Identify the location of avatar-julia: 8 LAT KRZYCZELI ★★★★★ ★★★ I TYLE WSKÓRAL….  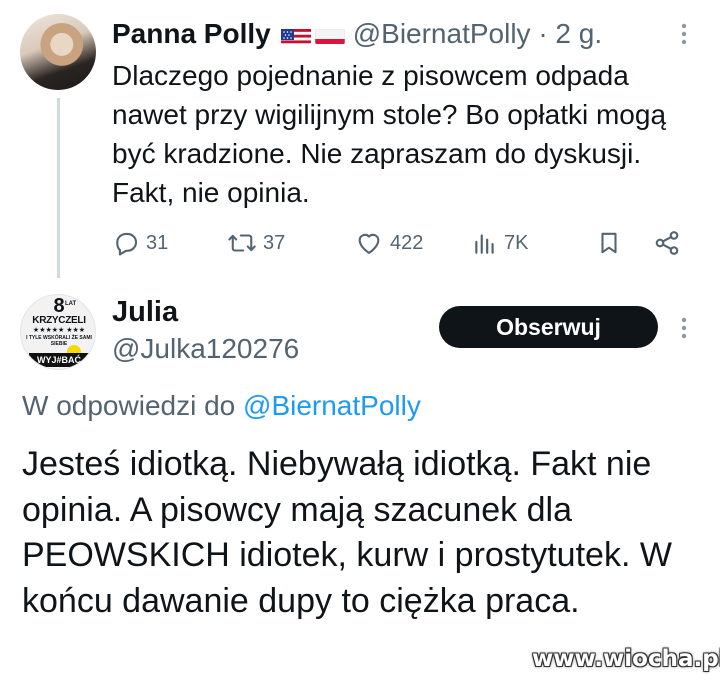
(58, 332).